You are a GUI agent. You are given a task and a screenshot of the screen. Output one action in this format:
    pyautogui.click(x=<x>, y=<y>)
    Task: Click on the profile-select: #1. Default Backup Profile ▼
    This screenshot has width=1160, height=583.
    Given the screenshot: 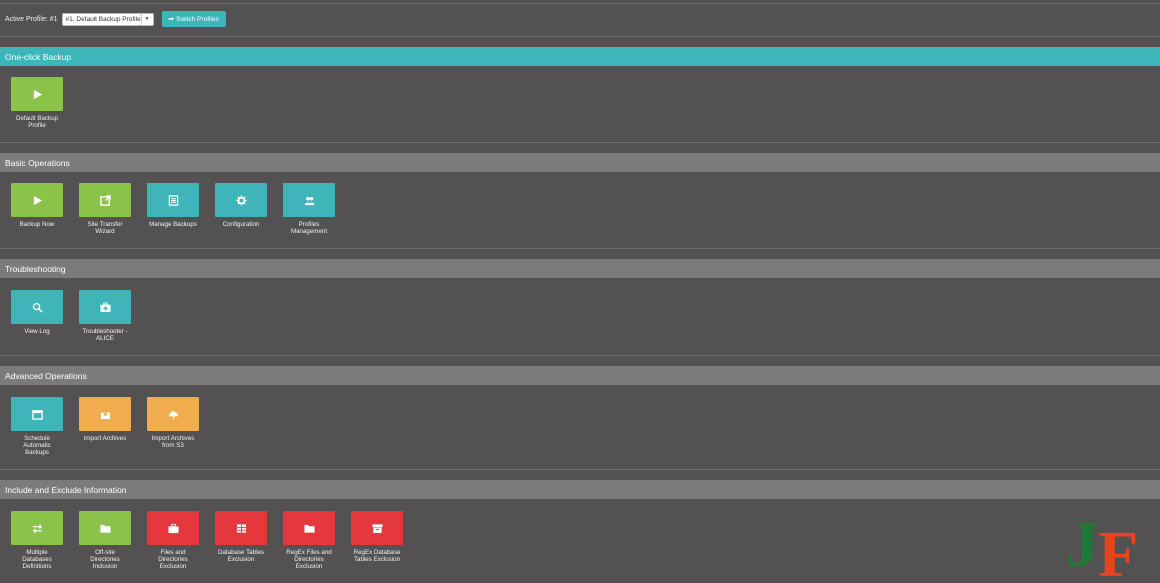 What is the action you would take?
    pyautogui.click(x=107, y=19)
    